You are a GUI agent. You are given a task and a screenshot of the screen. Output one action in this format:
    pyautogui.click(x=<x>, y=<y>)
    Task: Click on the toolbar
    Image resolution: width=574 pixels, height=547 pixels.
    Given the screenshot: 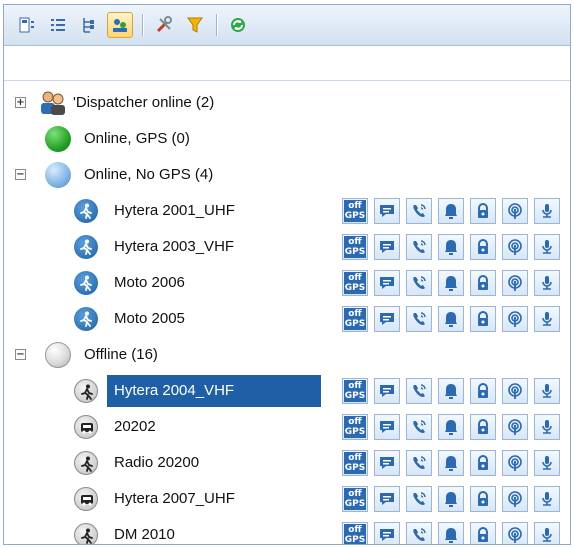 What is the action you would take?
    pyautogui.click(x=287, y=25)
    